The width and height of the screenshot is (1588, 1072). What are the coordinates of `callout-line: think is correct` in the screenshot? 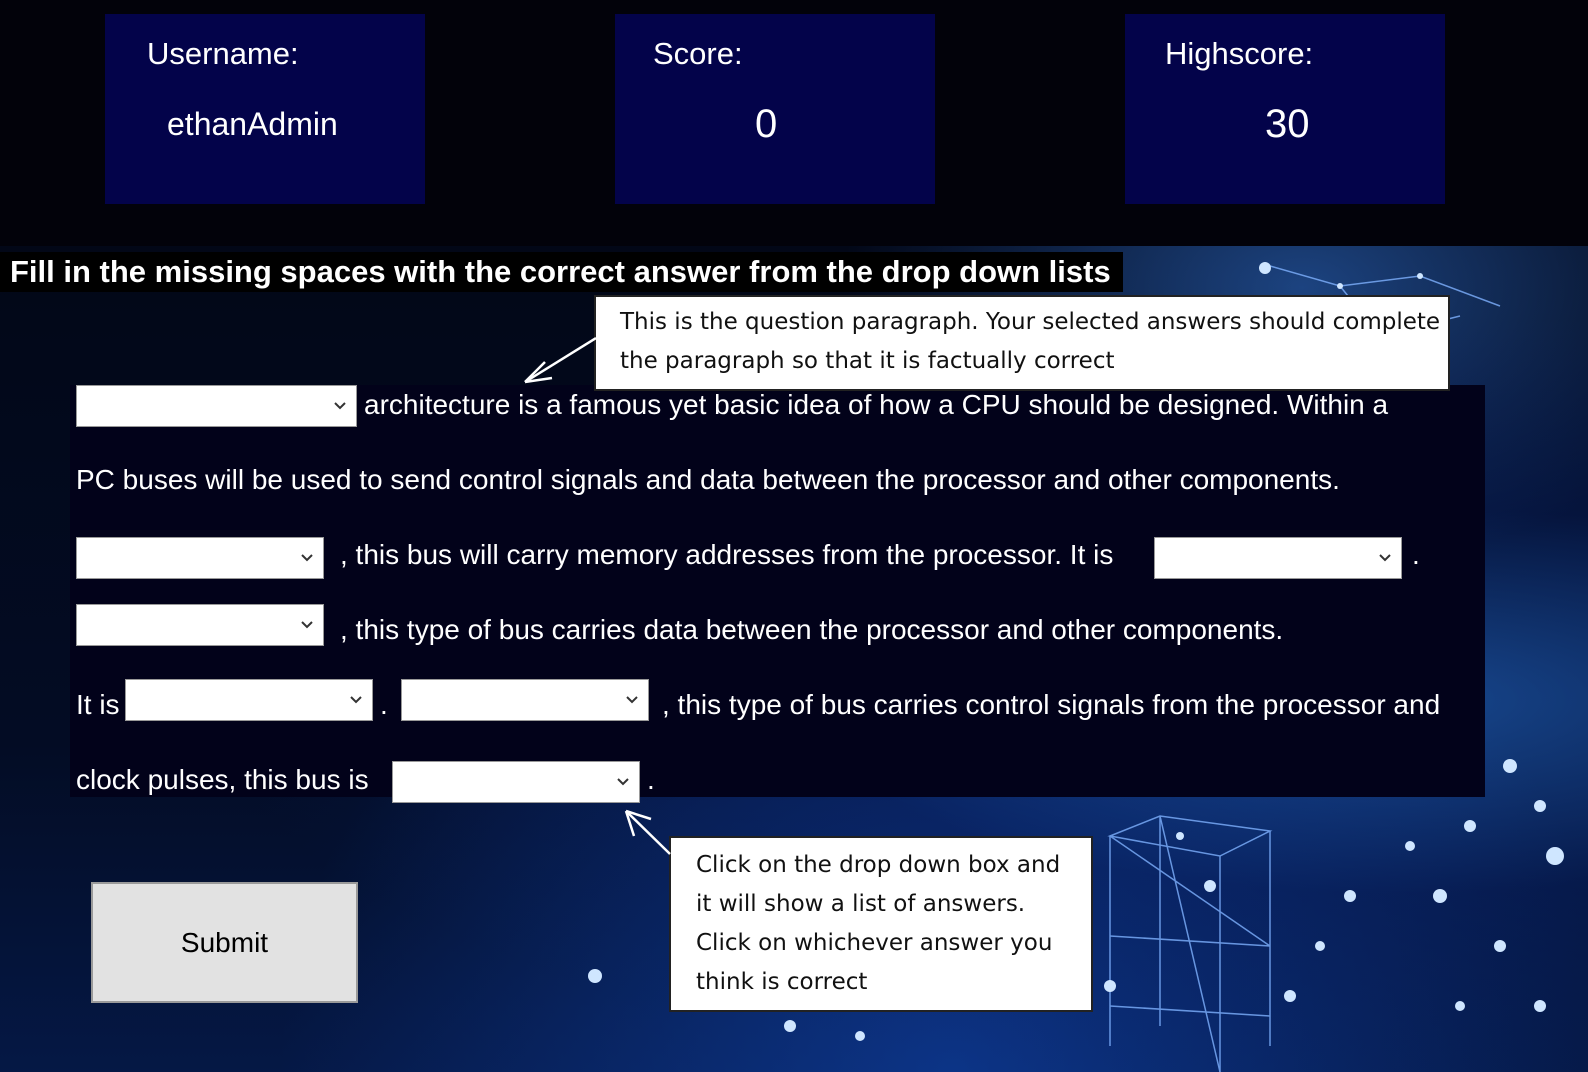 It's located at (782, 982).